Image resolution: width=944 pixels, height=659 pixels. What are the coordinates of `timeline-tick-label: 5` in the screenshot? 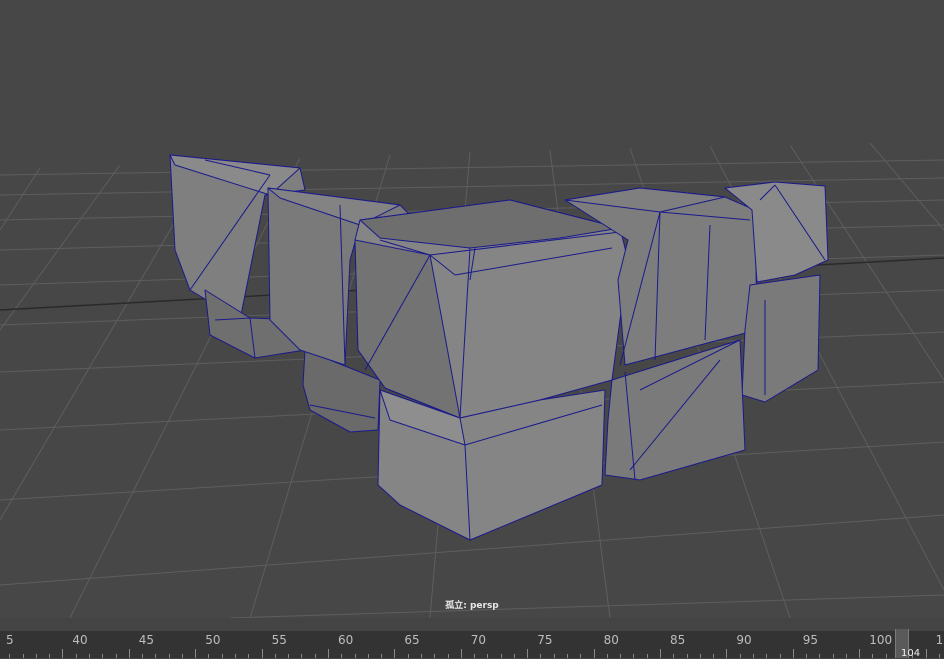 It's located at (10, 640).